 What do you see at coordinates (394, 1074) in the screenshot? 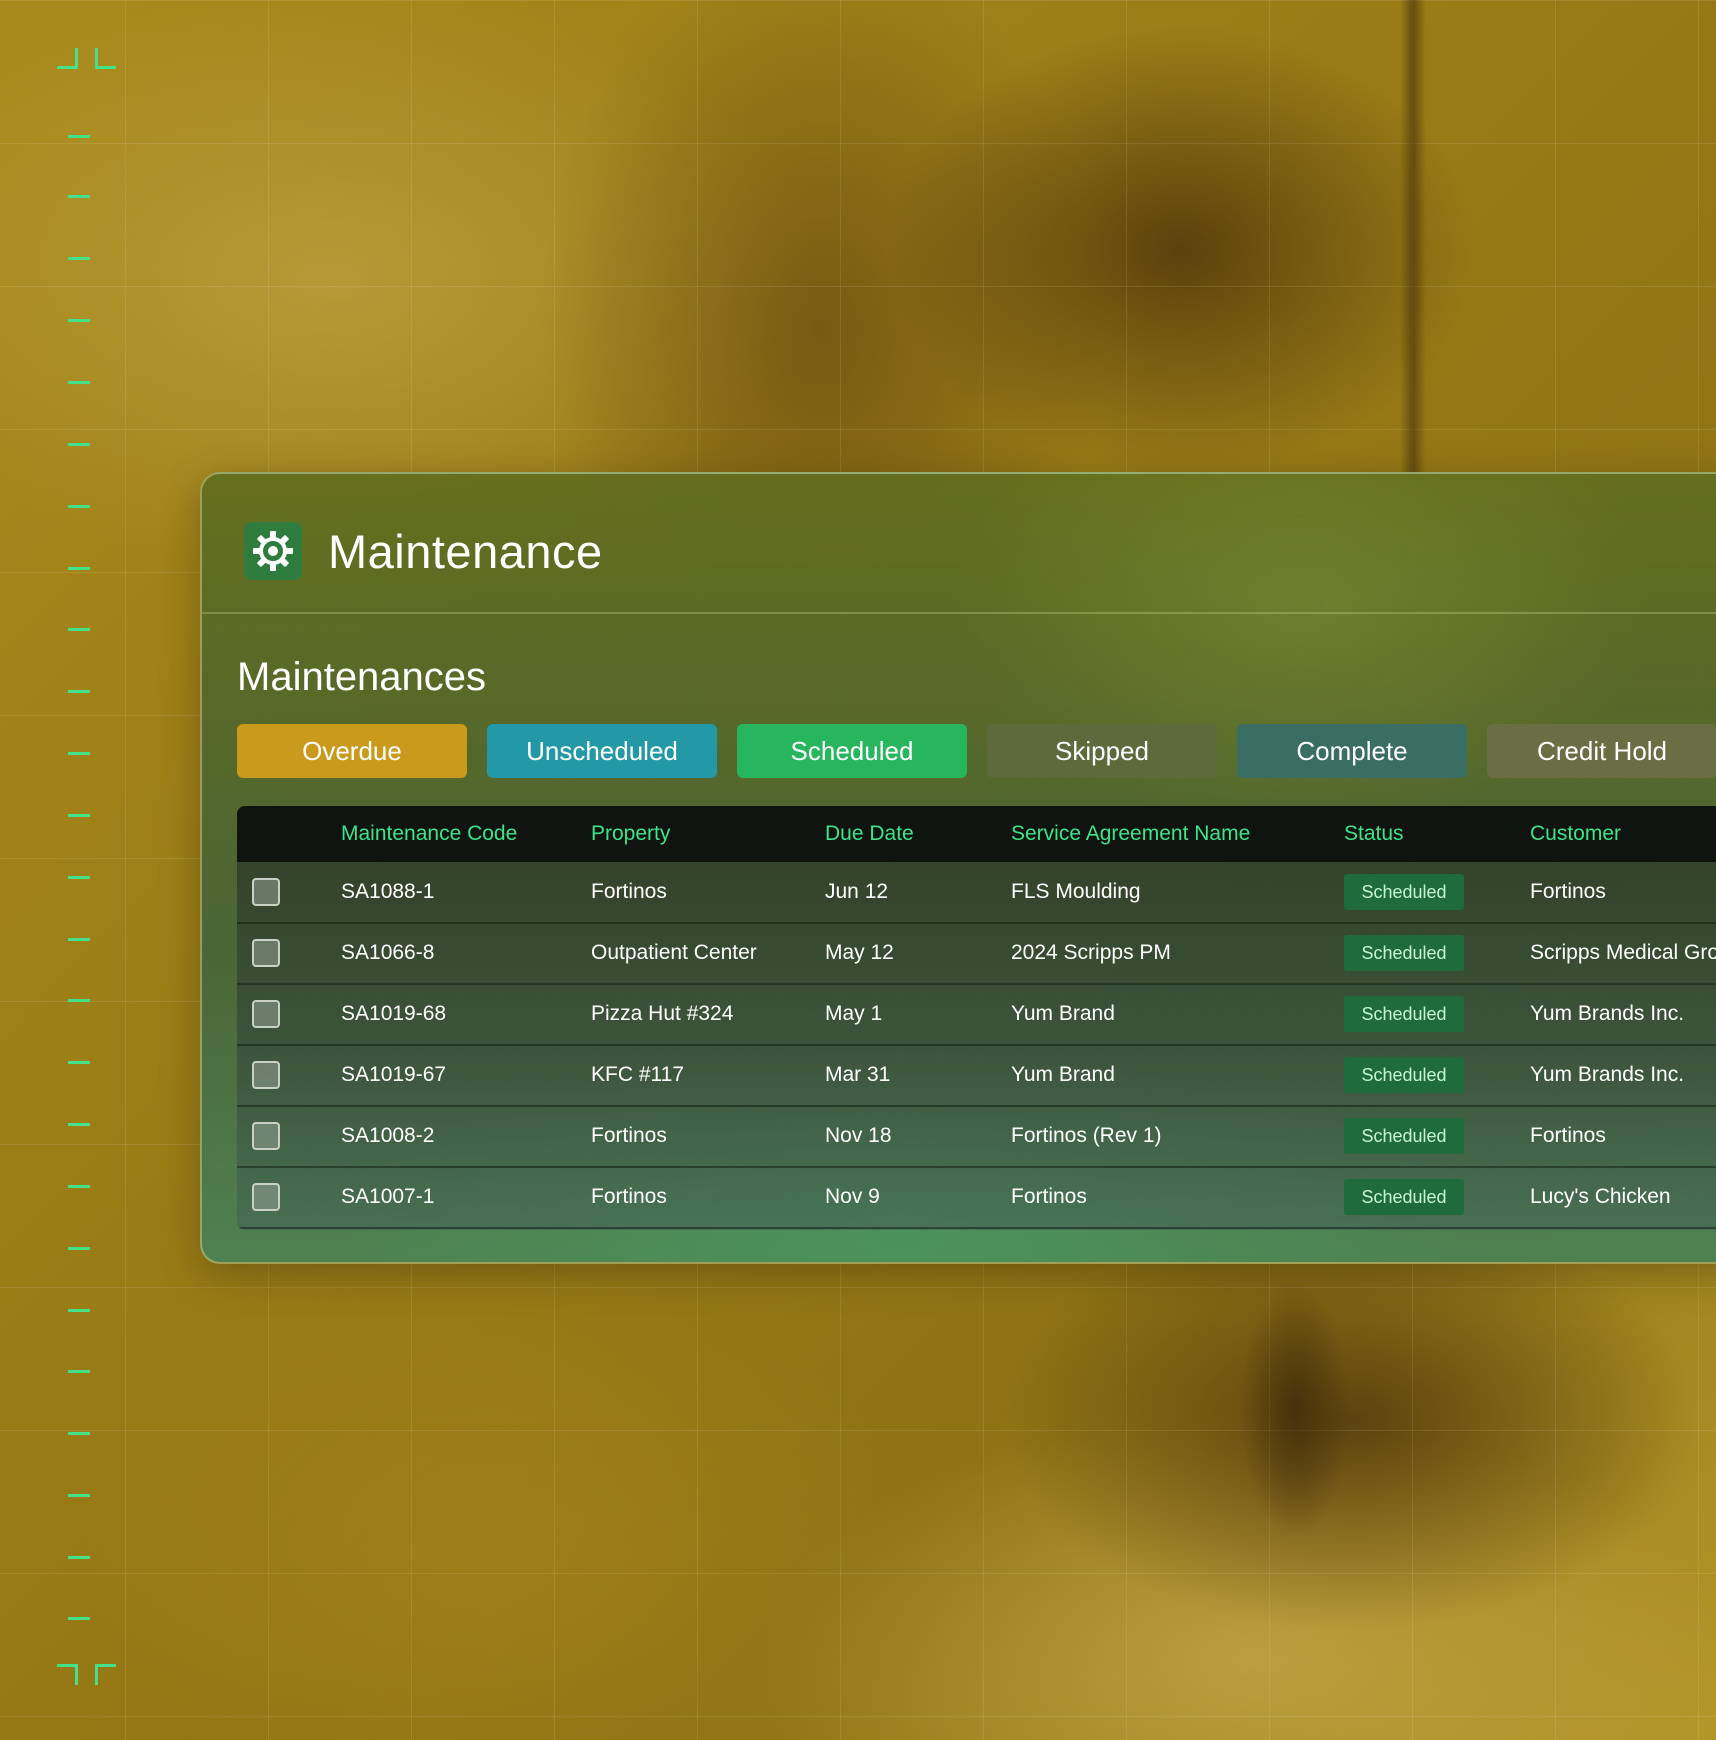
I see `maintenance-code-cell: SA1019-67` at bounding box center [394, 1074].